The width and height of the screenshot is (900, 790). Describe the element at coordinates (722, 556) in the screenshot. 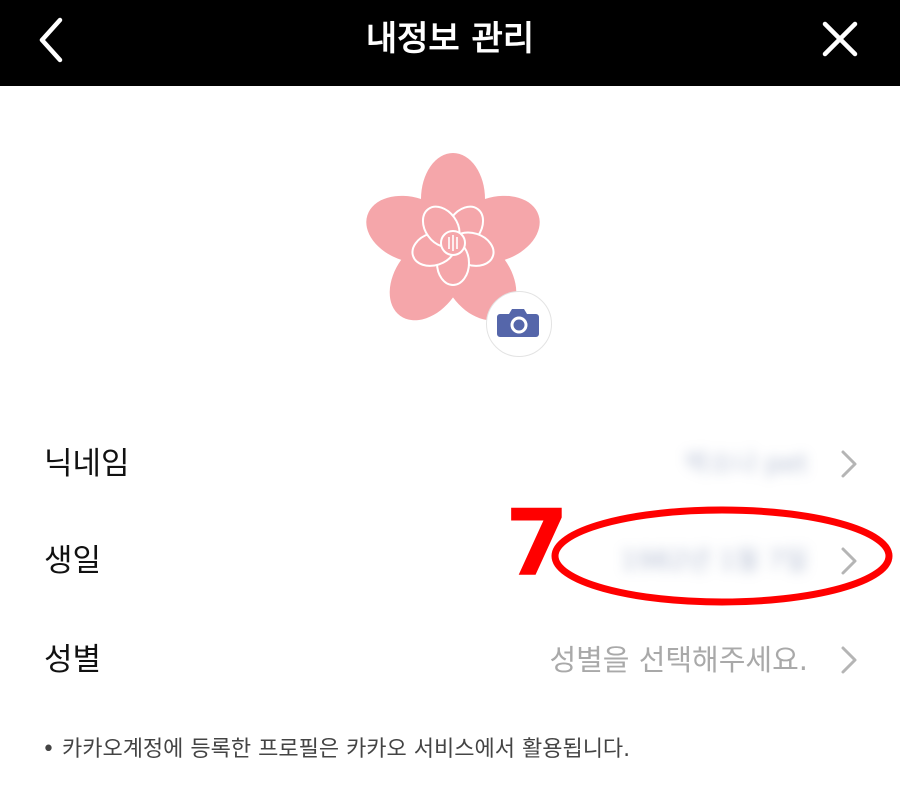

I see `highlight-ellipse` at that location.